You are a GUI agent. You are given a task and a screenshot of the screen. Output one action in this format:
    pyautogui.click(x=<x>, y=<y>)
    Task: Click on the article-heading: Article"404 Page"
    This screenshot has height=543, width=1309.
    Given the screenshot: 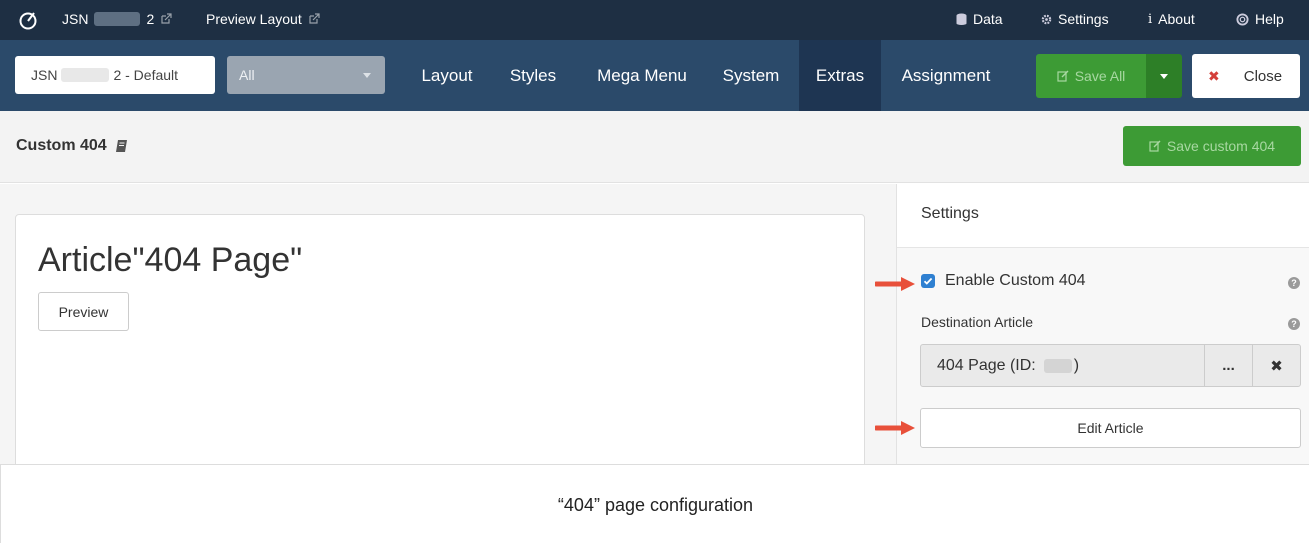 What is the action you would take?
    pyautogui.click(x=170, y=260)
    